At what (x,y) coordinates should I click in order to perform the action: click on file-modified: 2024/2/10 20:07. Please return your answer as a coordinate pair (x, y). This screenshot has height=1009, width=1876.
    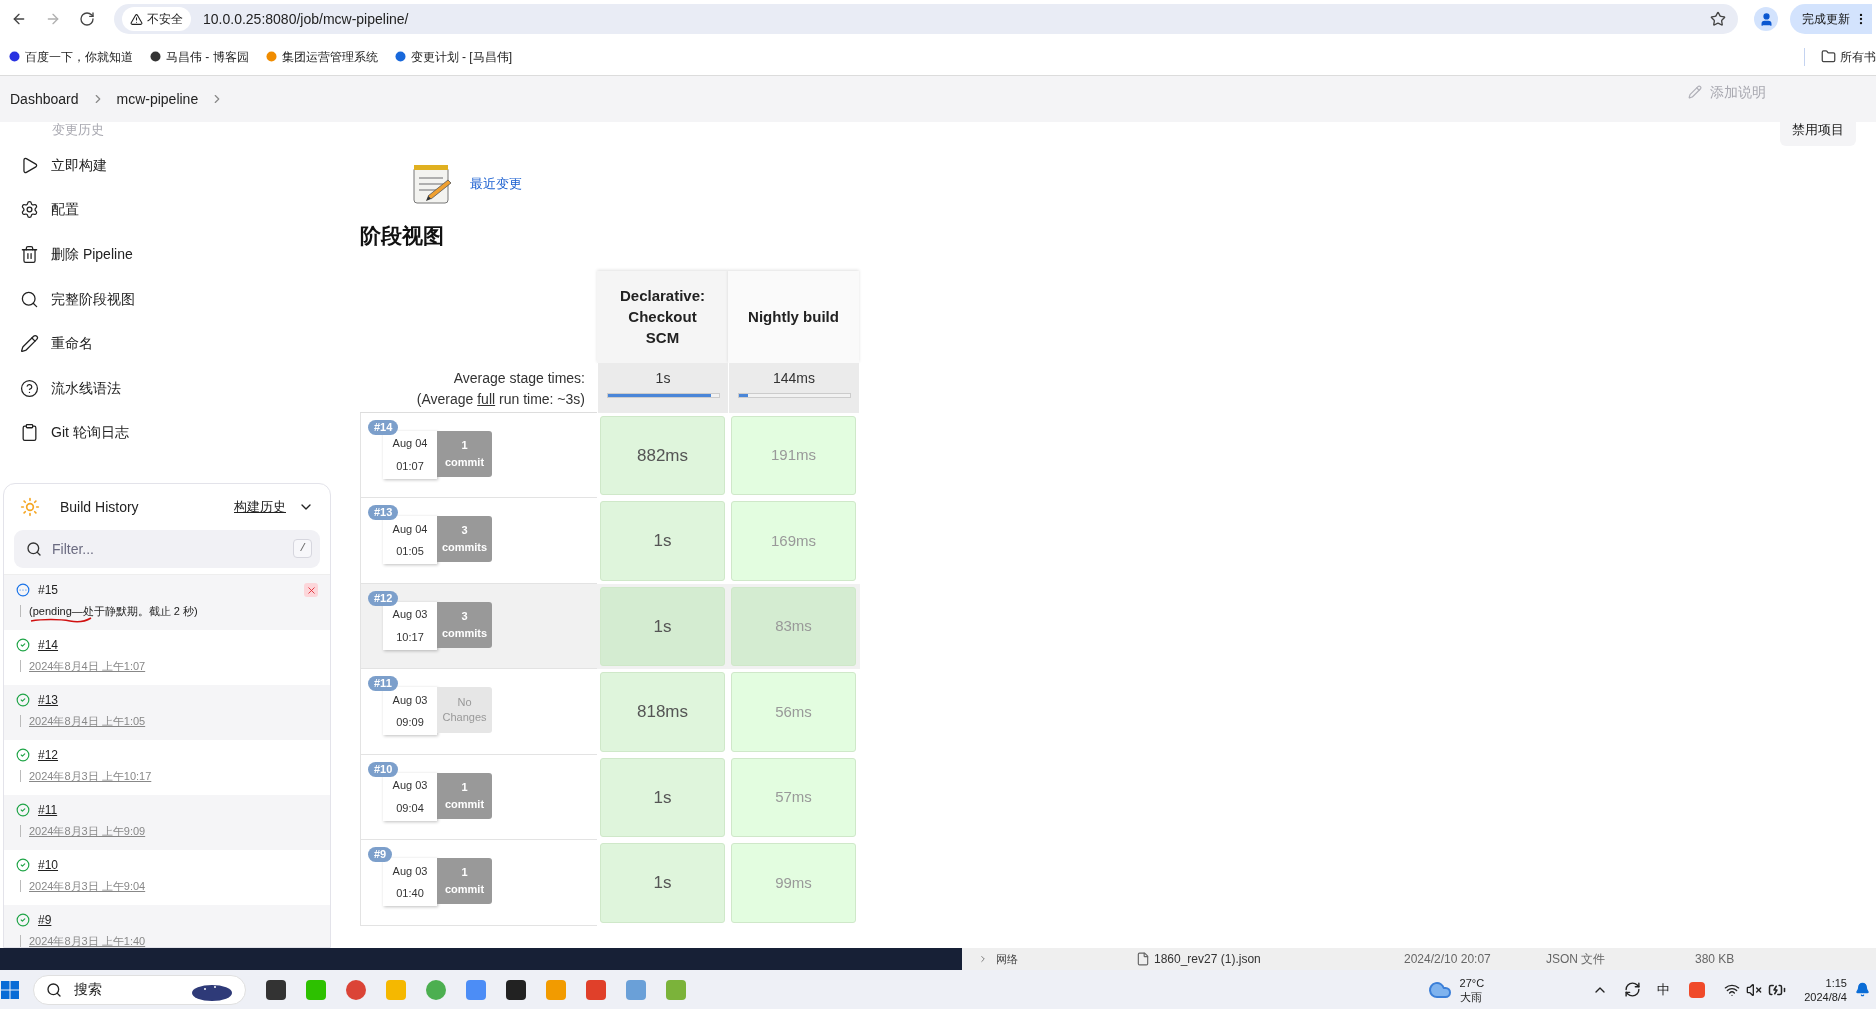
    Looking at the image, I should click on (1448, 959).